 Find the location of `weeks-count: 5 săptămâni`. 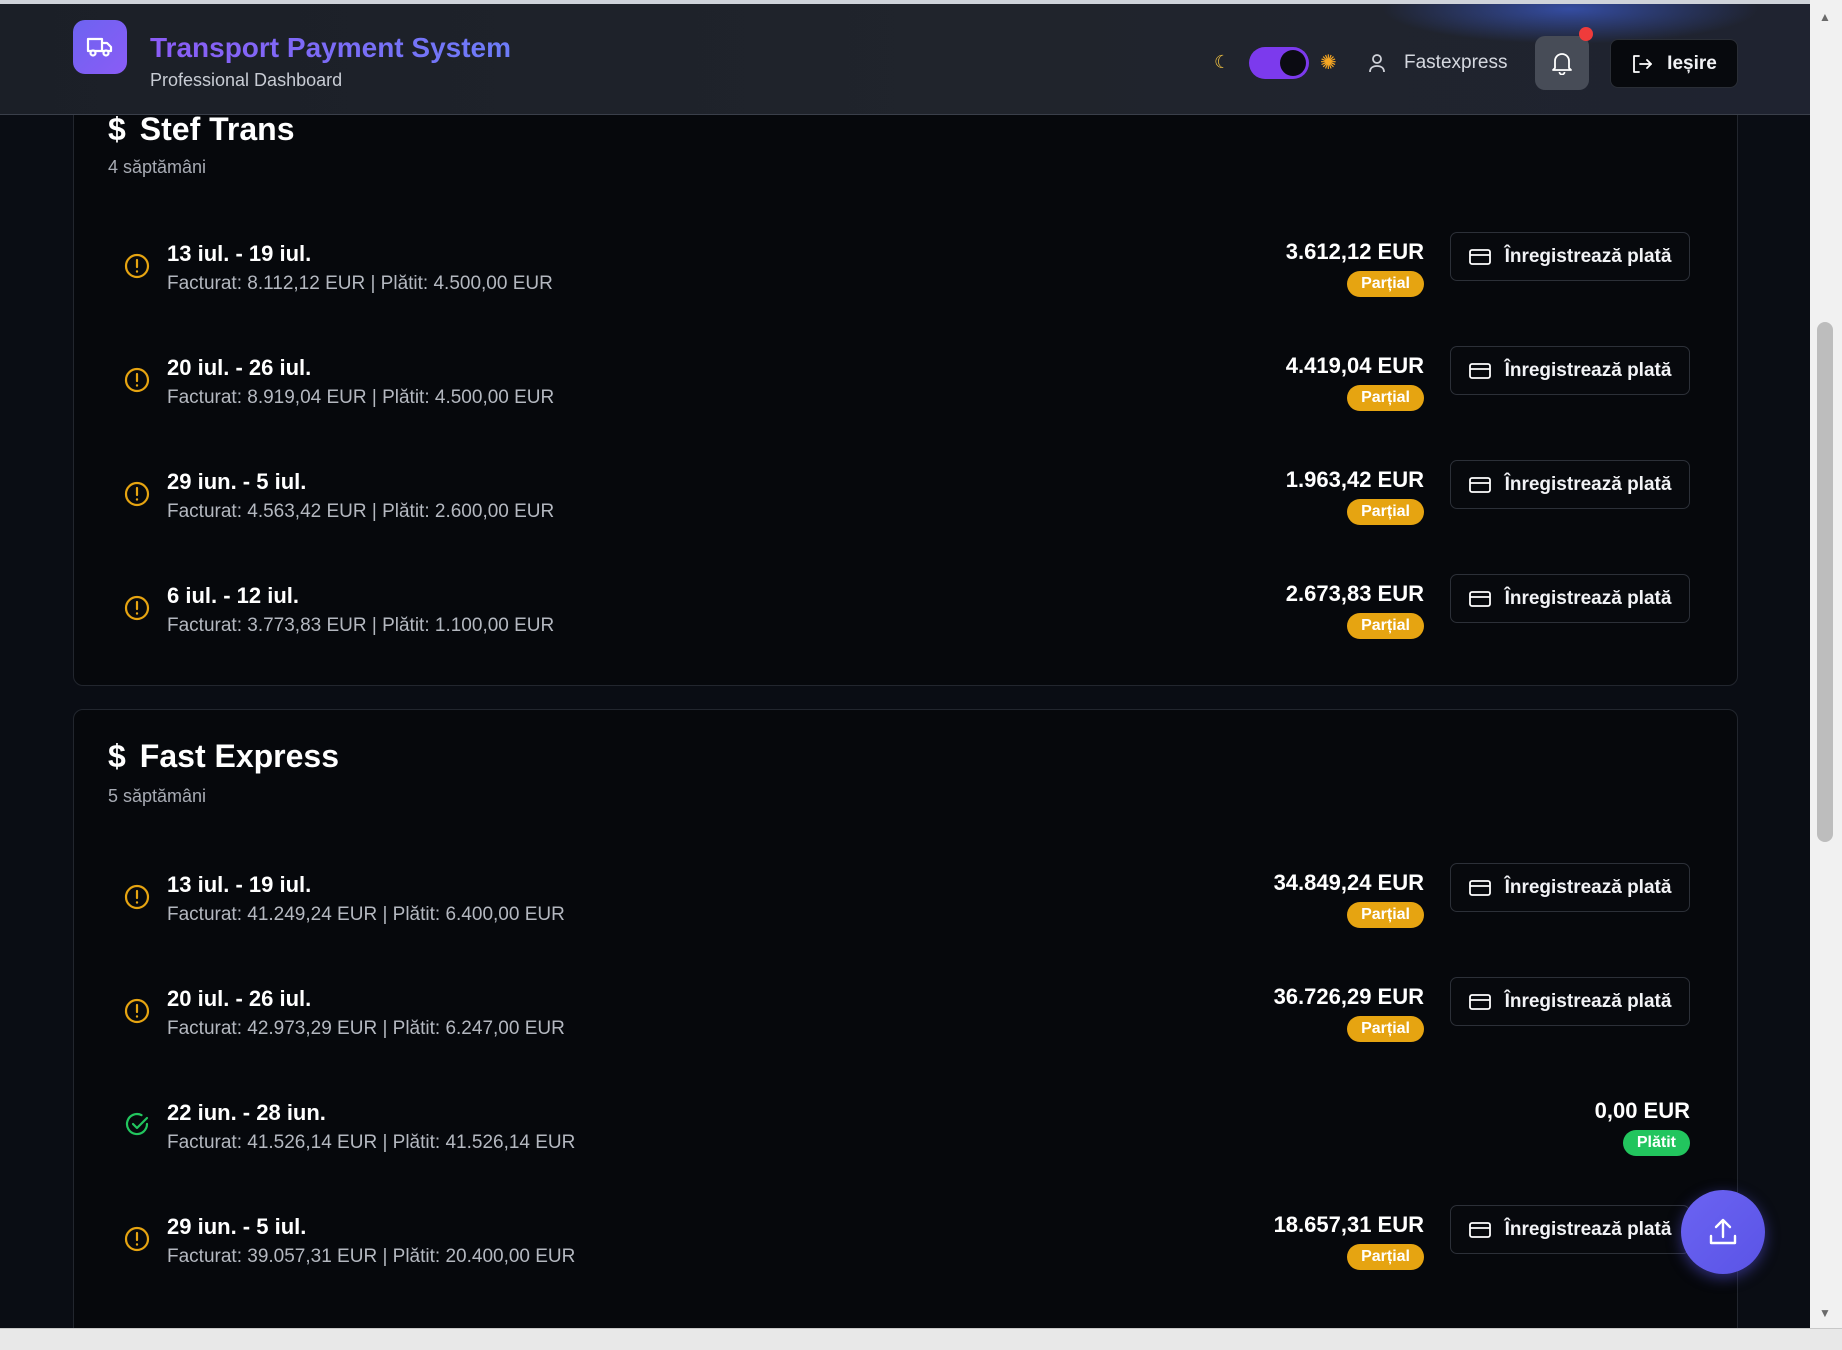

weeks-count: 5 săptămâni is located at coordinates (157, 796).